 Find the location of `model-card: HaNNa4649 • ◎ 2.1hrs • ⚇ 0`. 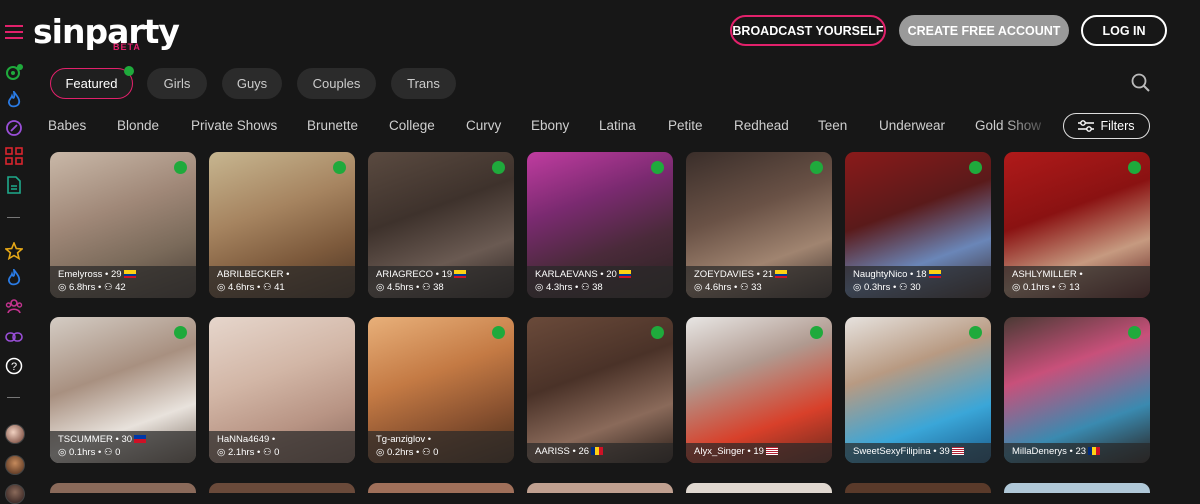

model-card: HaNNa4649 • ◎ 2.1hrs • ⚇ 0 is located at coordinates (282, 390).